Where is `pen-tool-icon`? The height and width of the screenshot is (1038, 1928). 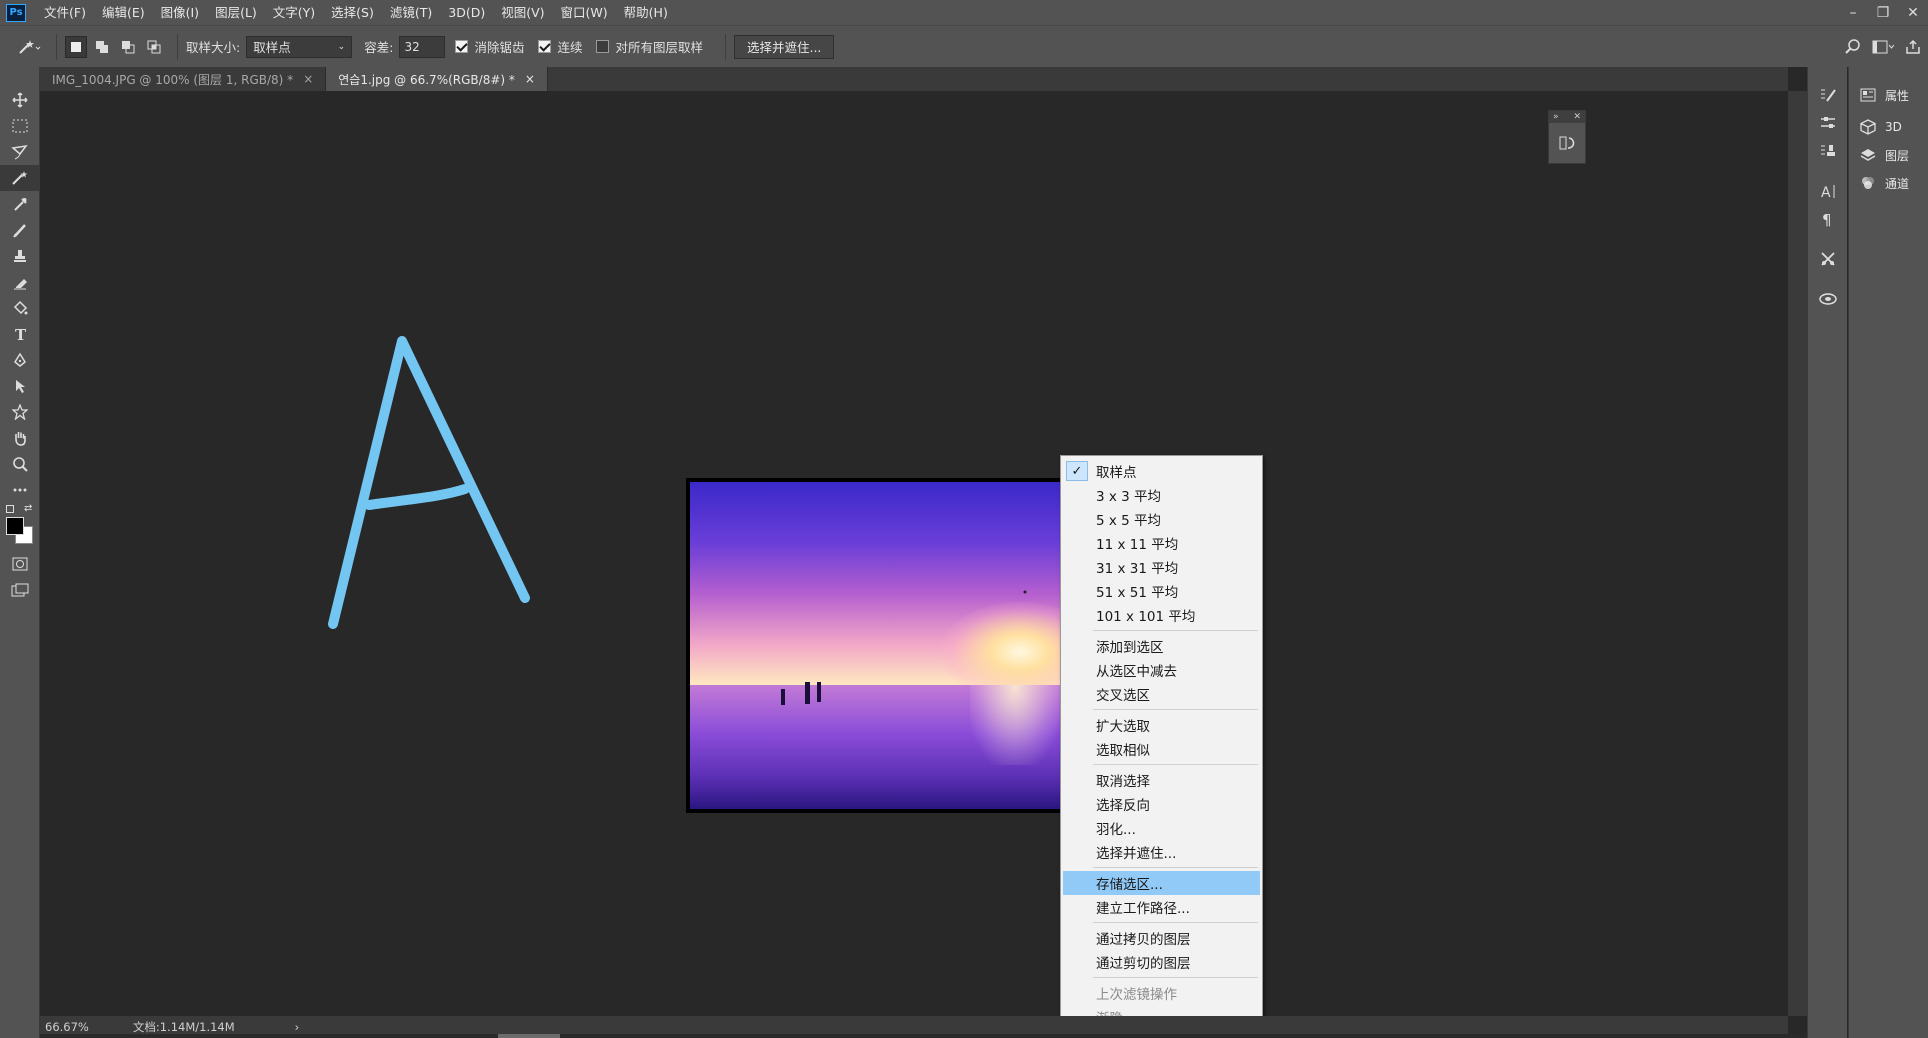
pen-tool-icon is located at coordinates (20, 360).